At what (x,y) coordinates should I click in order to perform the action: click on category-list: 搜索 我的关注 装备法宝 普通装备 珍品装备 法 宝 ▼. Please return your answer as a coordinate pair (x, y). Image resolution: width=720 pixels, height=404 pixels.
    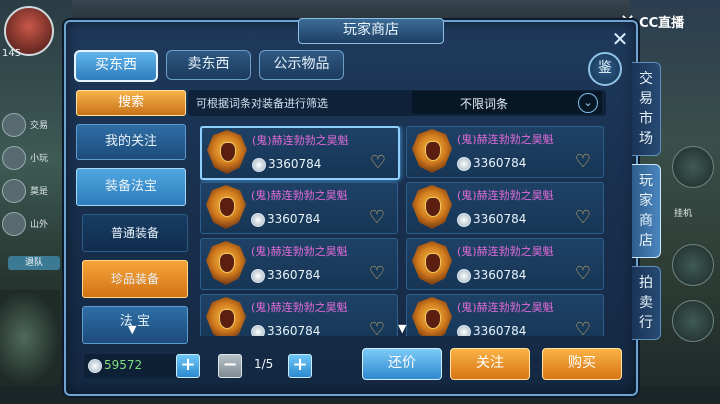
    Looking at the image, I should click on (132, 221).